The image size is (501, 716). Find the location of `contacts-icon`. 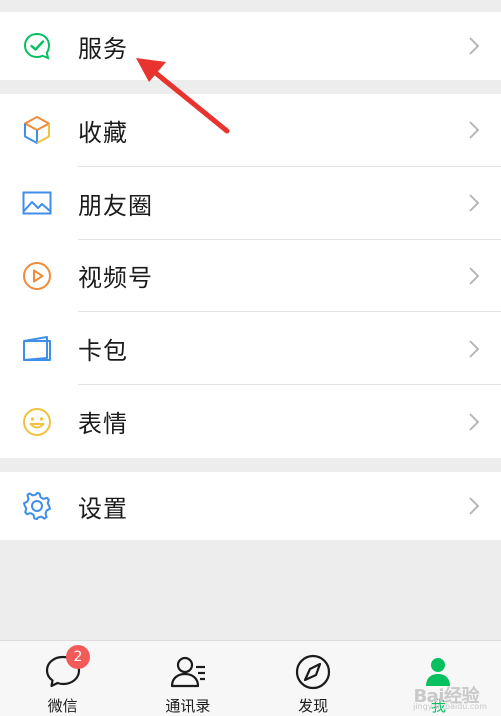

contacts-icon is located at coordinates (188, 672).